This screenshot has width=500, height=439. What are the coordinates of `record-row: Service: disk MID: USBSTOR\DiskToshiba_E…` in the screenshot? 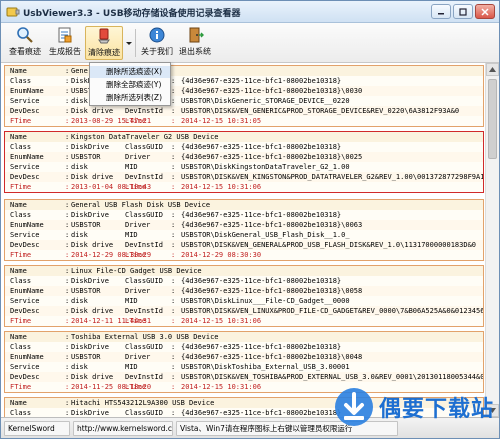 It's located at (180, 367).